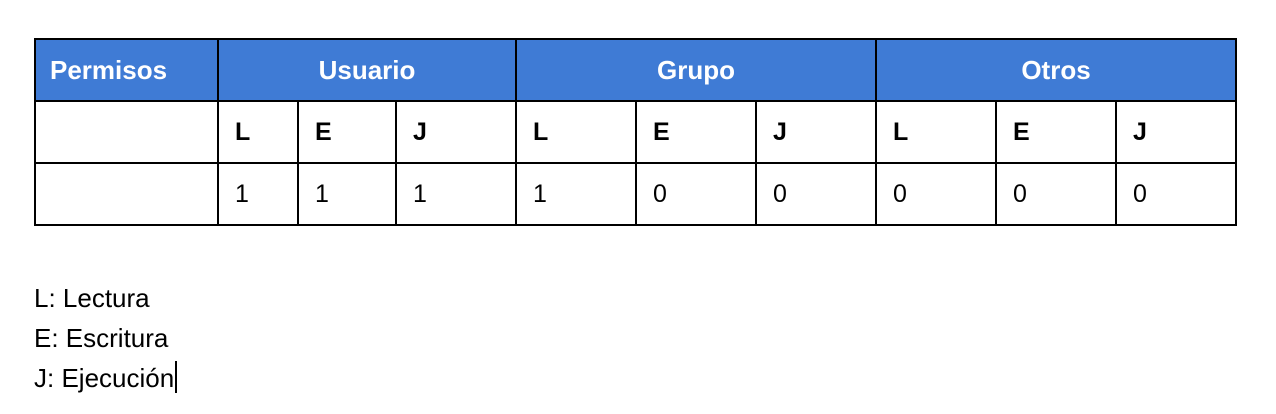 The image size is (1276, 414). I want to click on text-cursor, so click(176, 377).